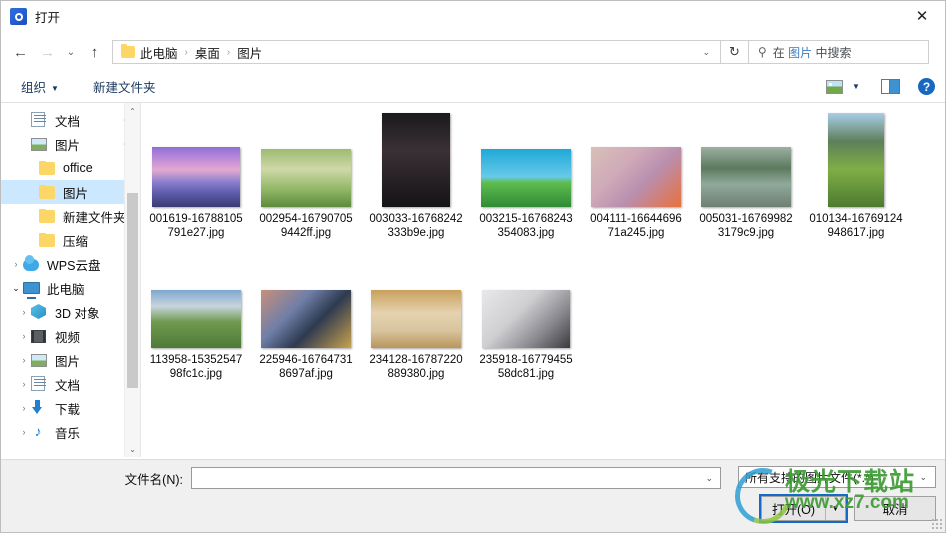 The width and height of the screenshot is (946, 533). What do you see at coordinates (70, 120) in the screenshot?
I see `sidebar-item-文档: 文档📌` at bounding box center [70, 120].